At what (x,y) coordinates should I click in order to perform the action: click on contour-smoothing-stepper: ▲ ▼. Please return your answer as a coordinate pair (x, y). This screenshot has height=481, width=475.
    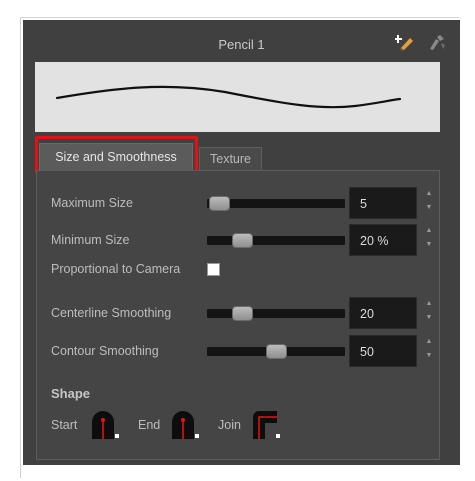
    Looking at the image, I should click on (429, 351).